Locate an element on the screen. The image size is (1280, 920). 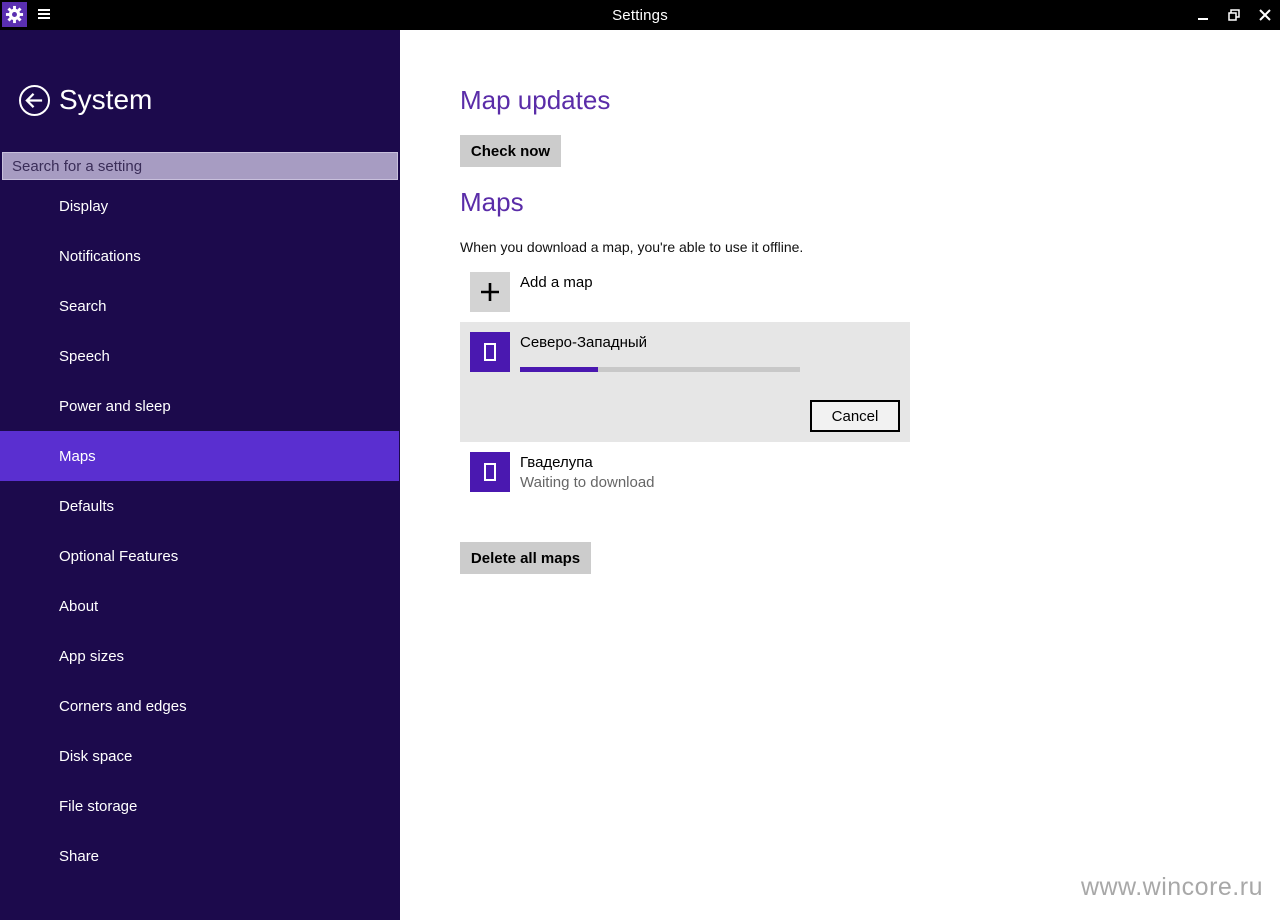
page-title: System is located at coordinates (106, 99).